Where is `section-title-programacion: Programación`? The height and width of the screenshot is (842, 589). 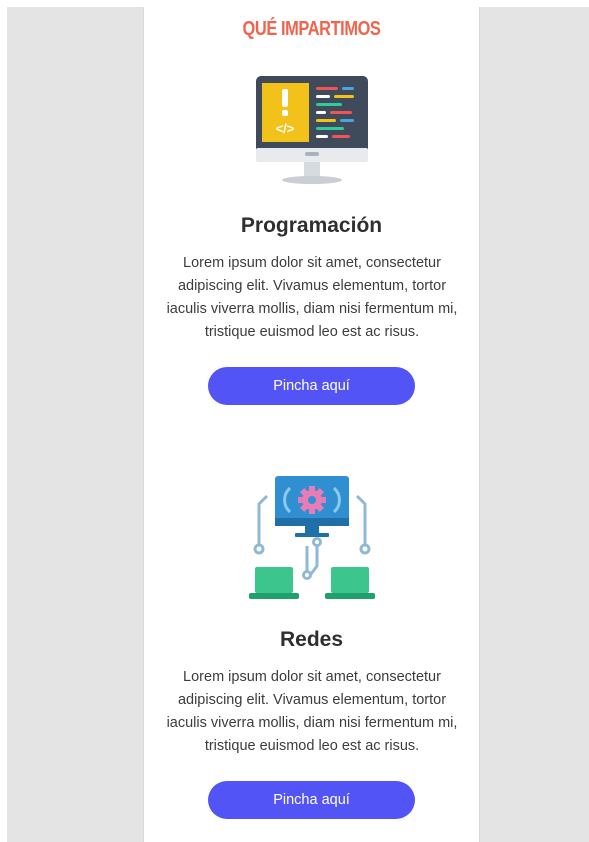 section-title-programacion: Programación is located at coordinates (311, 225).